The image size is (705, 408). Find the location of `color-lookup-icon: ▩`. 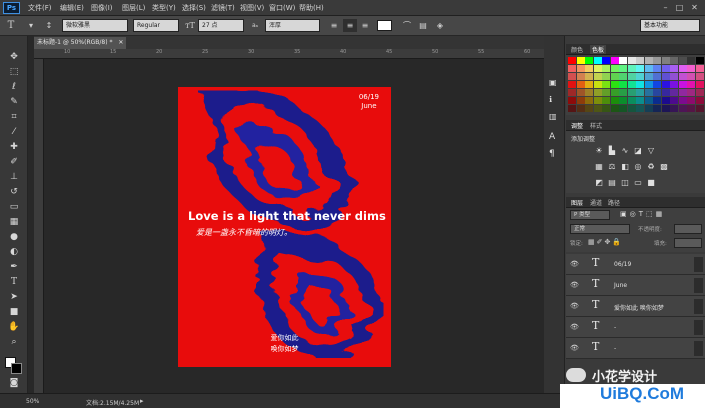

color-lookup-icon: ▩ is located at coordinates (664, 167).